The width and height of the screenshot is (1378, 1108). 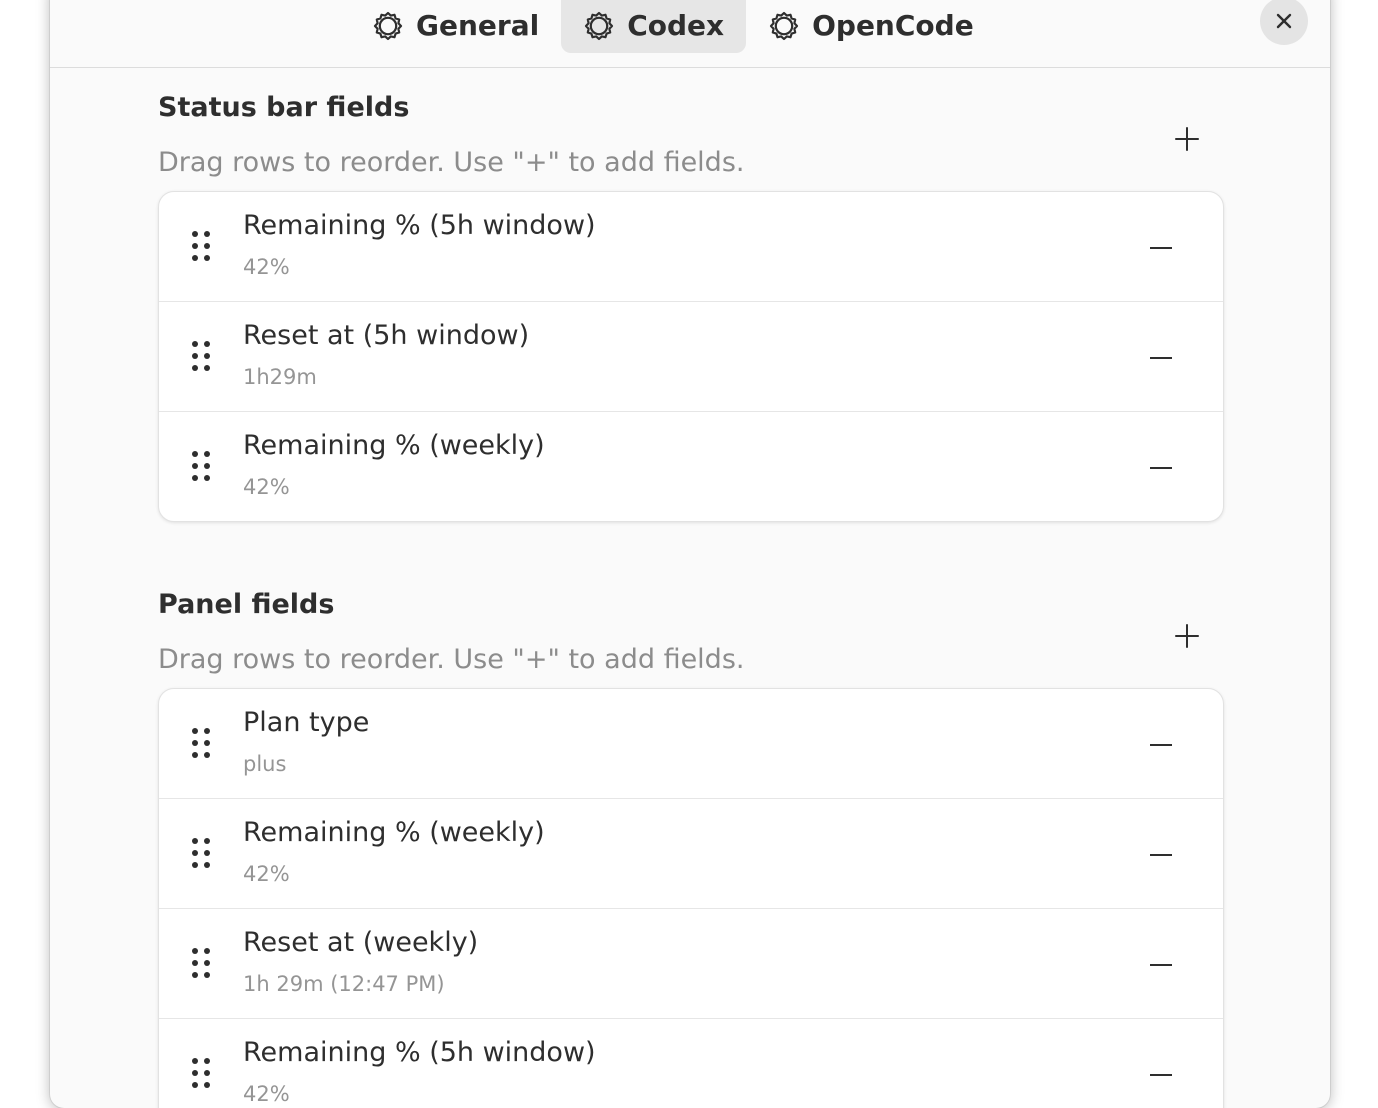 I want to click on tab-general: General, so click(x=455, y=26).